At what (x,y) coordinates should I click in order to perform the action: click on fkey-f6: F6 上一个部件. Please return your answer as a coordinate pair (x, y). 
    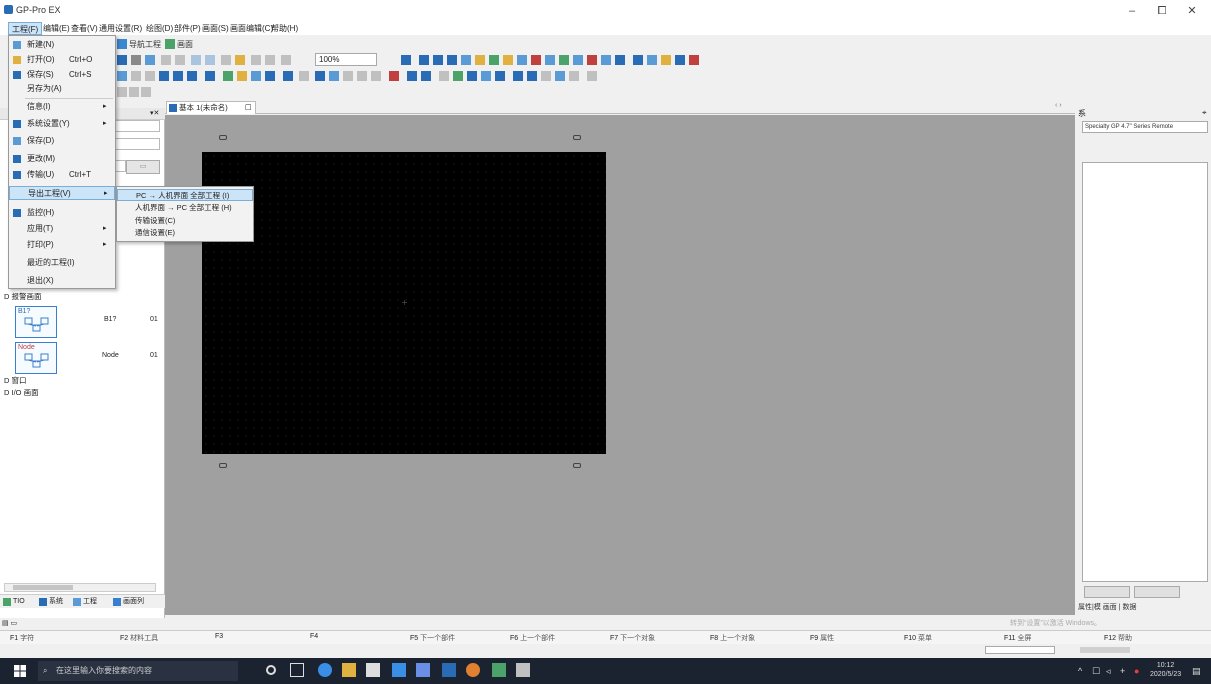
    Looking at the image, I should click on (532, 638).